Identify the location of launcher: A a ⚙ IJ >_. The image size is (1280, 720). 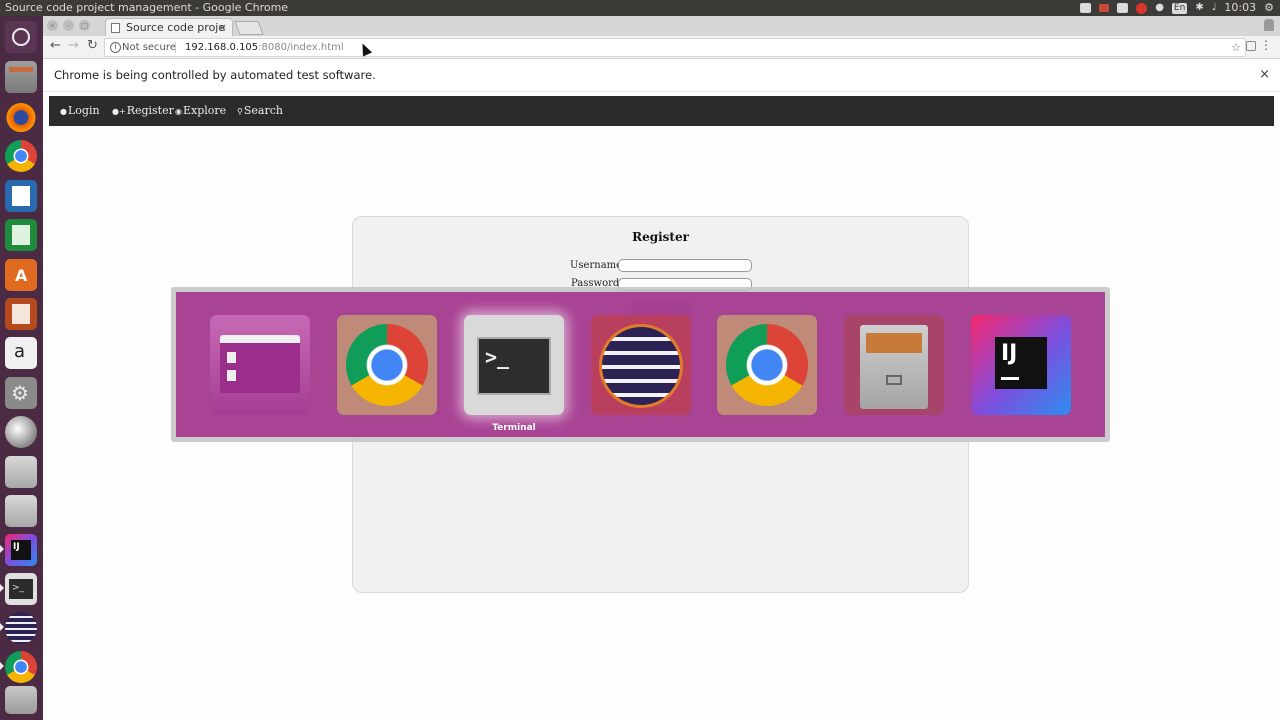
(21, 368).